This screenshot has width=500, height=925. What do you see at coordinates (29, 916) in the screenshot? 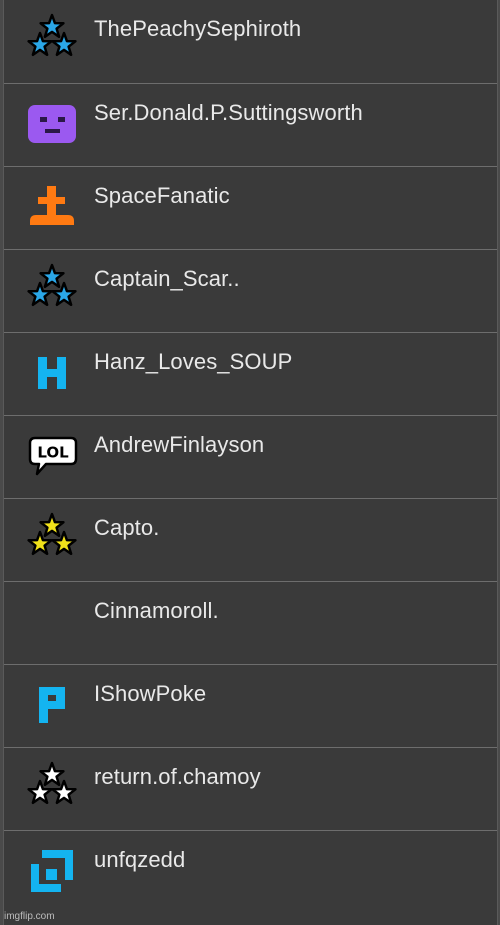
I see `watermark-text: imgflip.com` at bounding box center [29, 916].